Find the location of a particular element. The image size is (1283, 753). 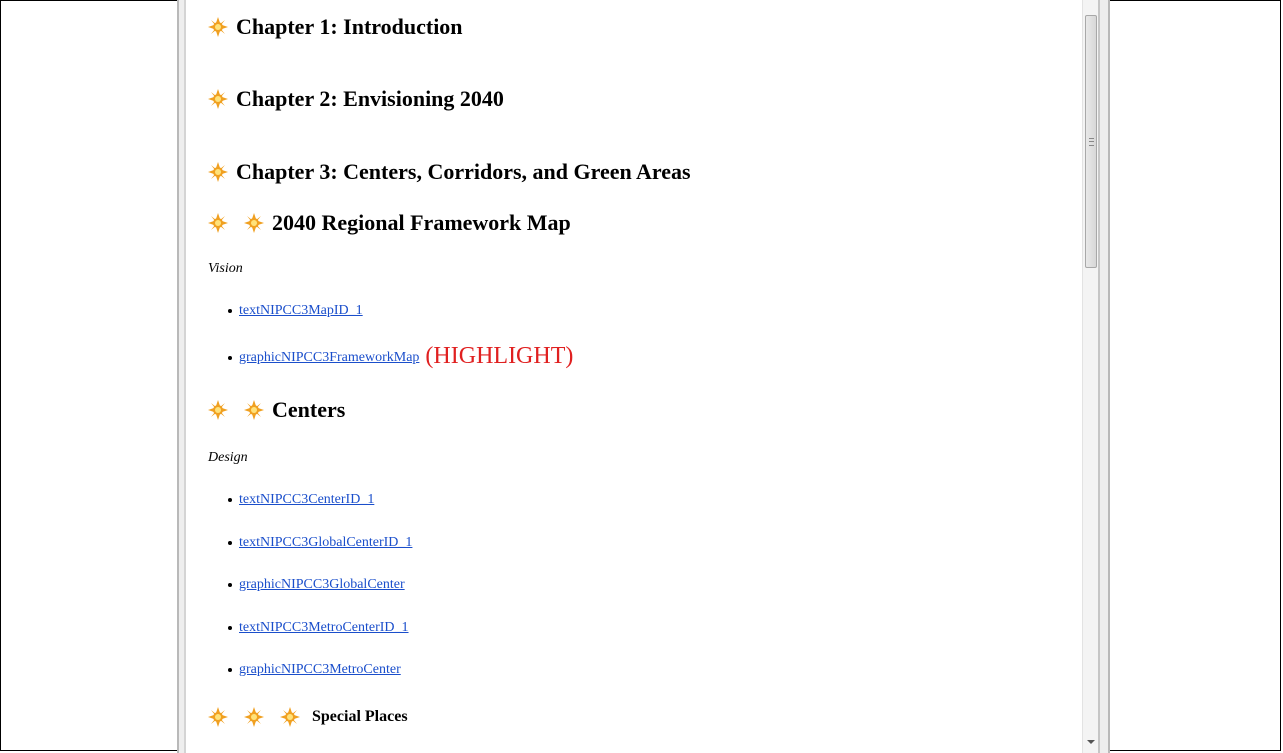

section-heading-centers: Centers is located at coordinates (276, 410).